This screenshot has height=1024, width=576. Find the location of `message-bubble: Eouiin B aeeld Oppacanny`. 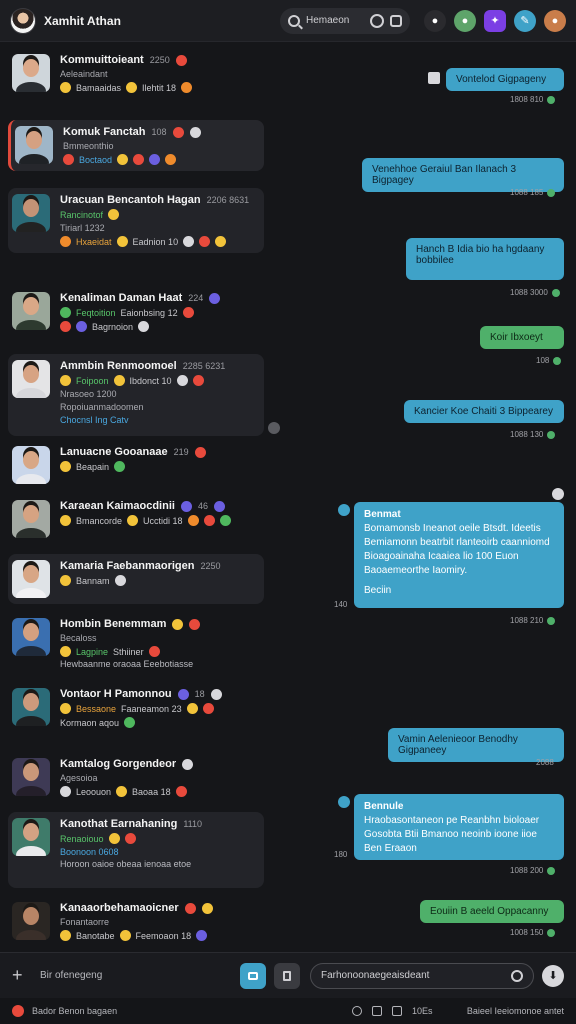

message-bubble: Eouiin B aeeld Oppacanny is located at coordinates (492, 911).